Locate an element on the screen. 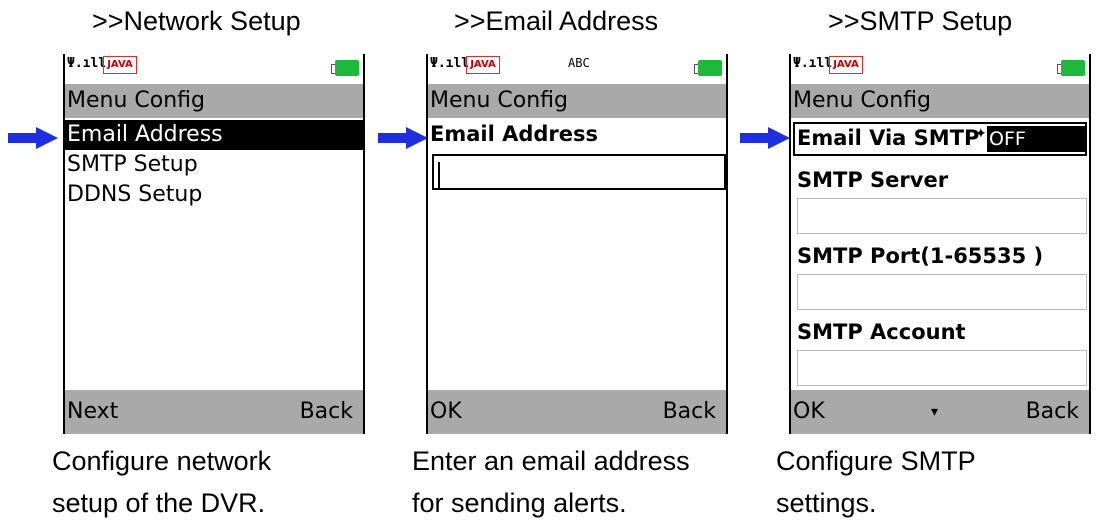  email-address-input is located at coordinates (579, 172).